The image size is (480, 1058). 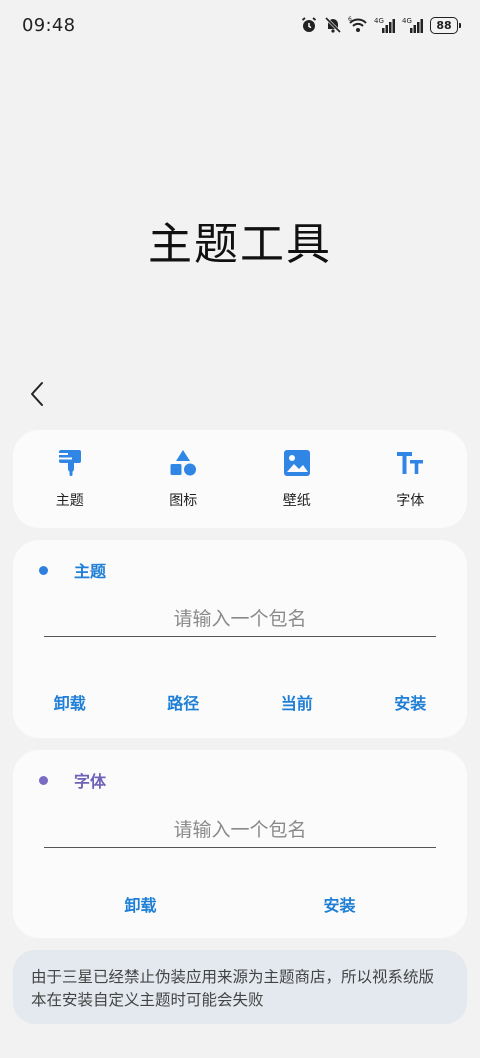 I want to click on back-button, so click(x=37, y=394).